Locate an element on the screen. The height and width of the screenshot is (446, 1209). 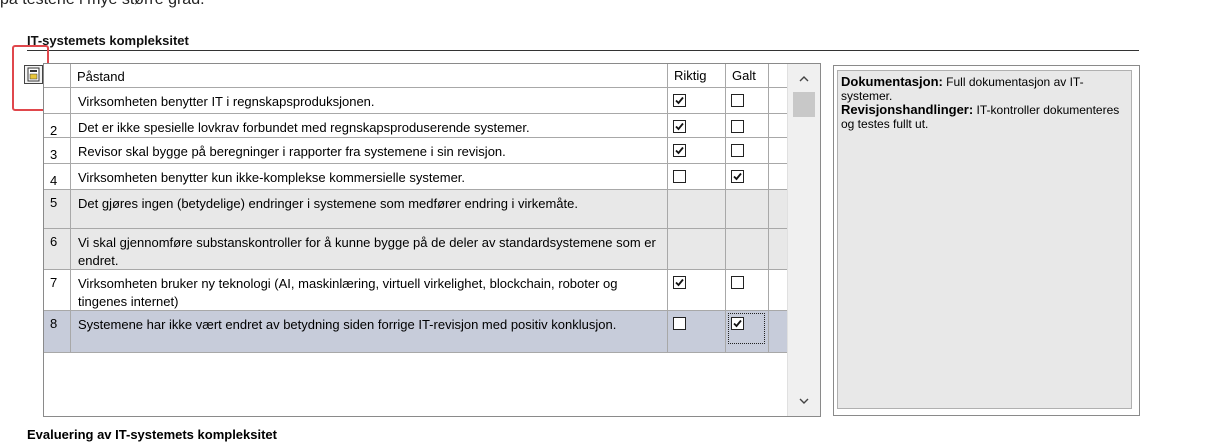
vertical-scrollbar is located at coordinates (803, 240).